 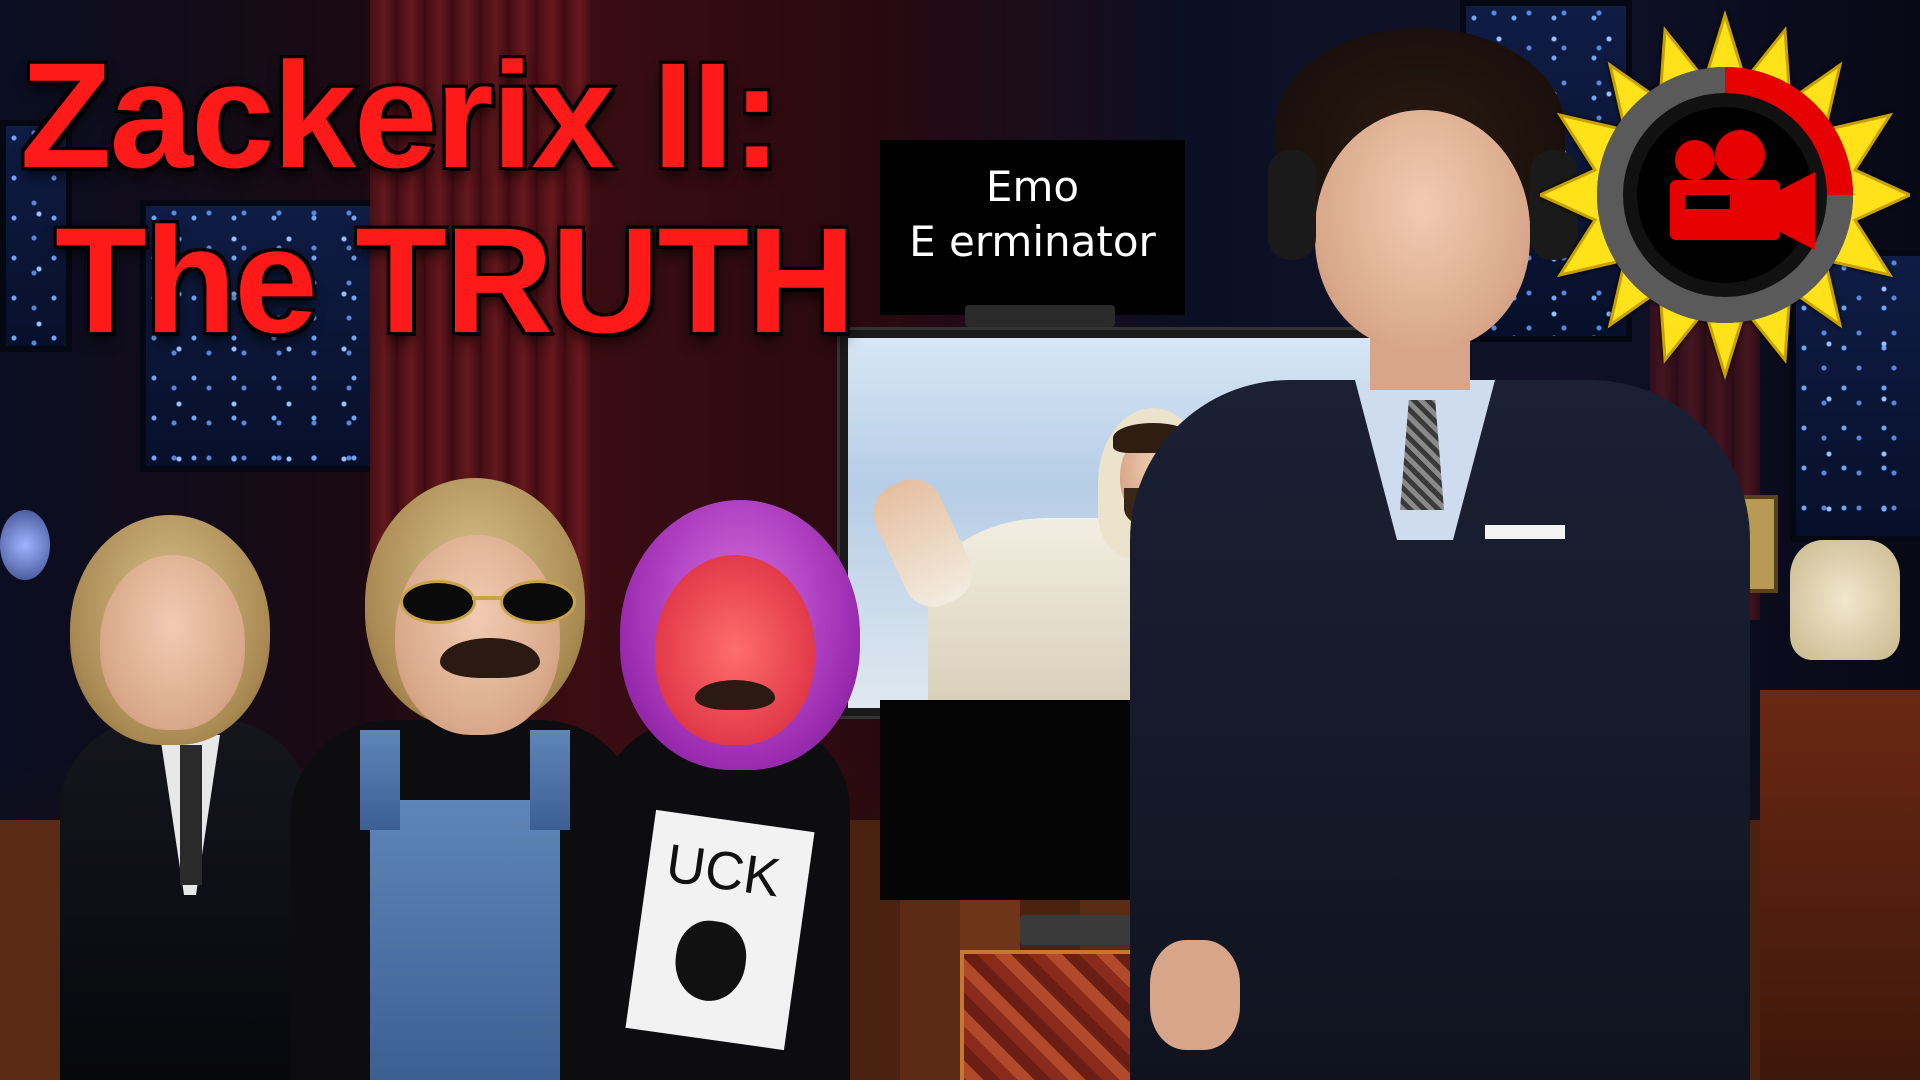 I want to click on headphones-icon, so click(x=1423, y=195).